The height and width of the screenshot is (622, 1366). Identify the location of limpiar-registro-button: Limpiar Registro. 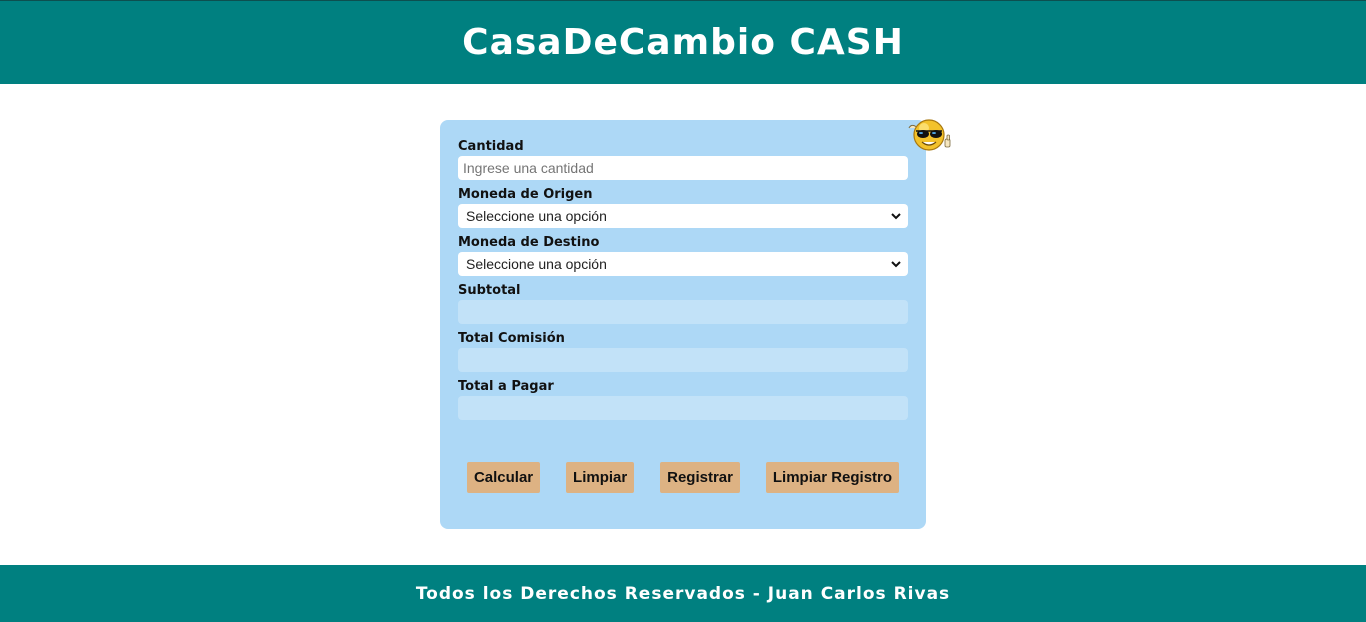
(832, 477).